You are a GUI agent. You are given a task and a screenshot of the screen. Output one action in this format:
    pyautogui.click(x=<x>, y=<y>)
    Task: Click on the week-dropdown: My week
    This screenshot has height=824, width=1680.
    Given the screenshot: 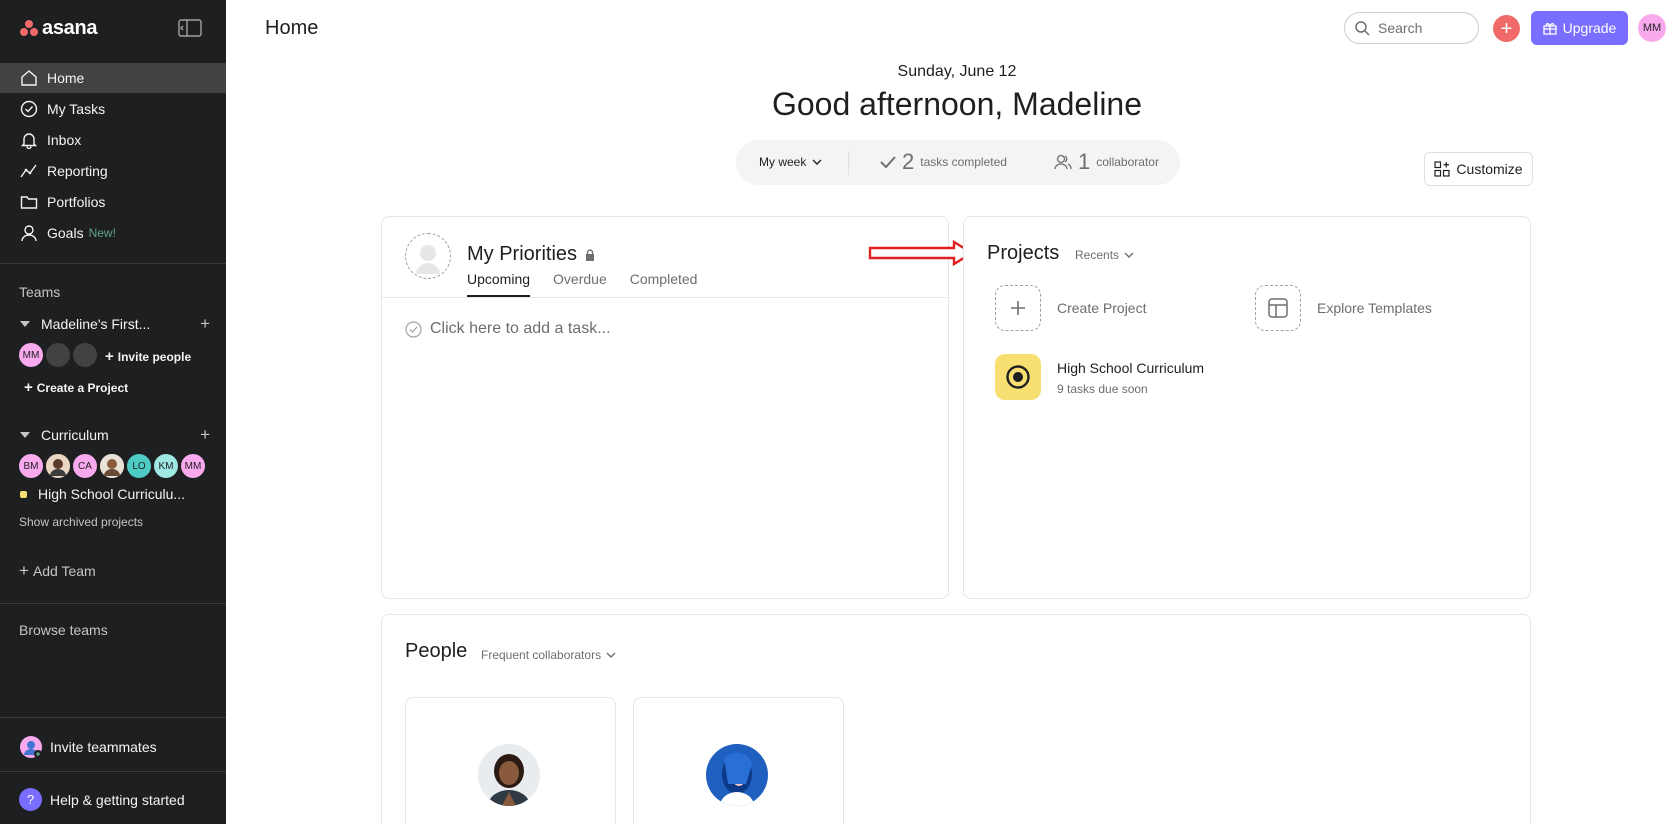 What is the action you would take?
    pyautogui.click(x=790, y=162)
    